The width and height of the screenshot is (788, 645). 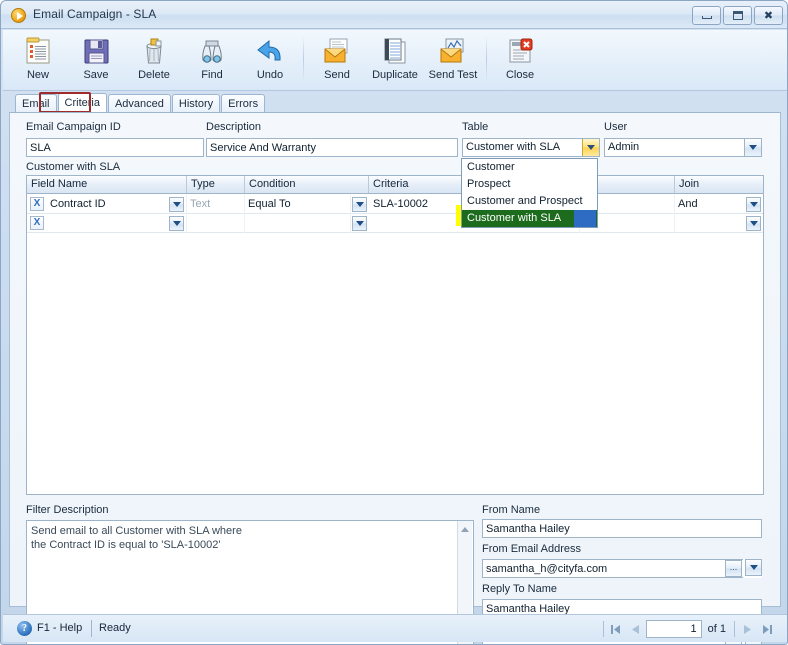 What do you see at coordinates (139, 103) in the screenshot?
I see `tab-advanced: Advanced` at bounding box center [139, 103].